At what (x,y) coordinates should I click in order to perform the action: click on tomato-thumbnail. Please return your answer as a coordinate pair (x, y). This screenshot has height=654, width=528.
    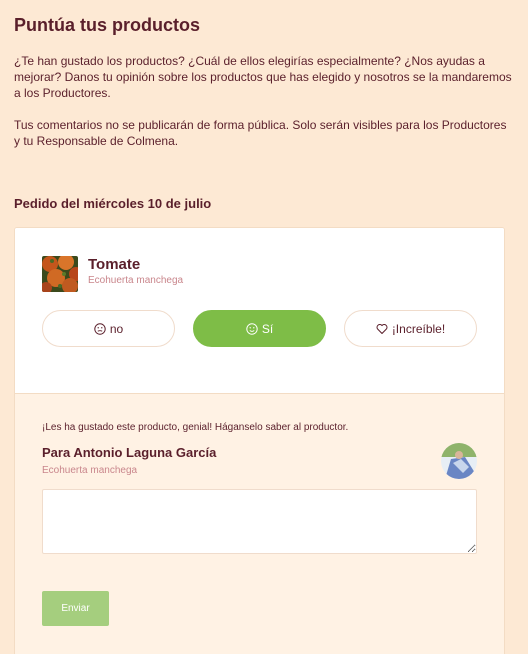
    Looking at the image, I should click on (60, 274).